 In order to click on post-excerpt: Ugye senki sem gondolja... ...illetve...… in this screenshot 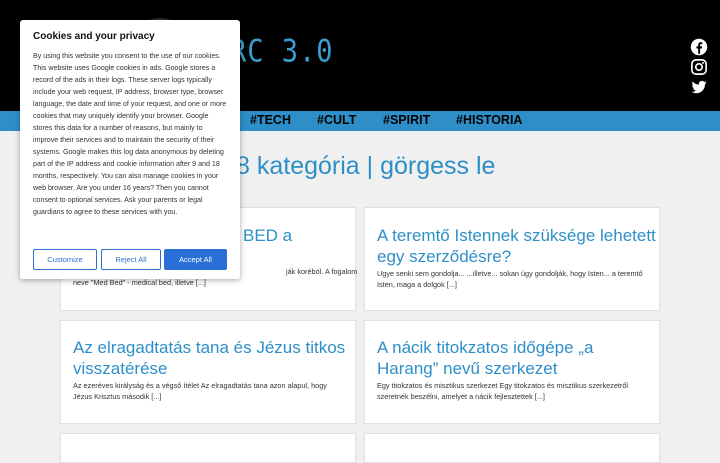, I will do `click(510, 279)`.